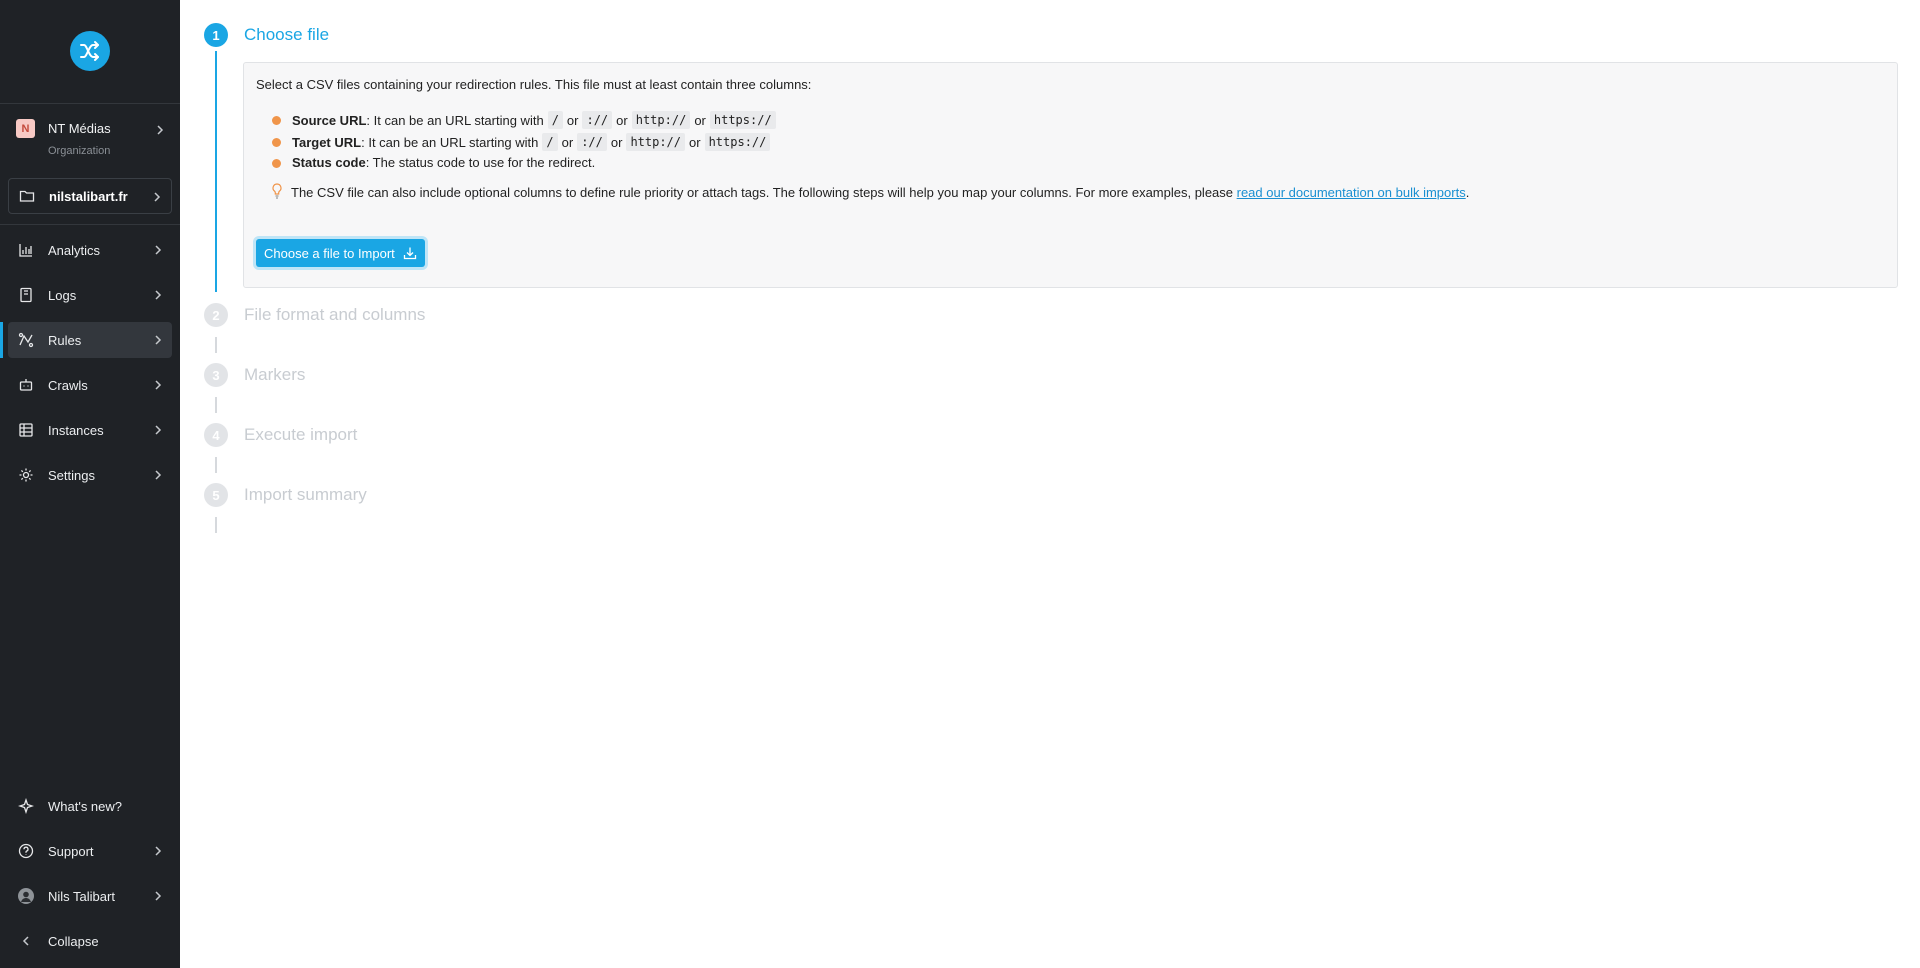 This screenshot has height=968, width=1920. What do you see at coordinates (79, 128) in the screenshot?
I see `org-name: NT Médias` at bounding box center [79, 128].